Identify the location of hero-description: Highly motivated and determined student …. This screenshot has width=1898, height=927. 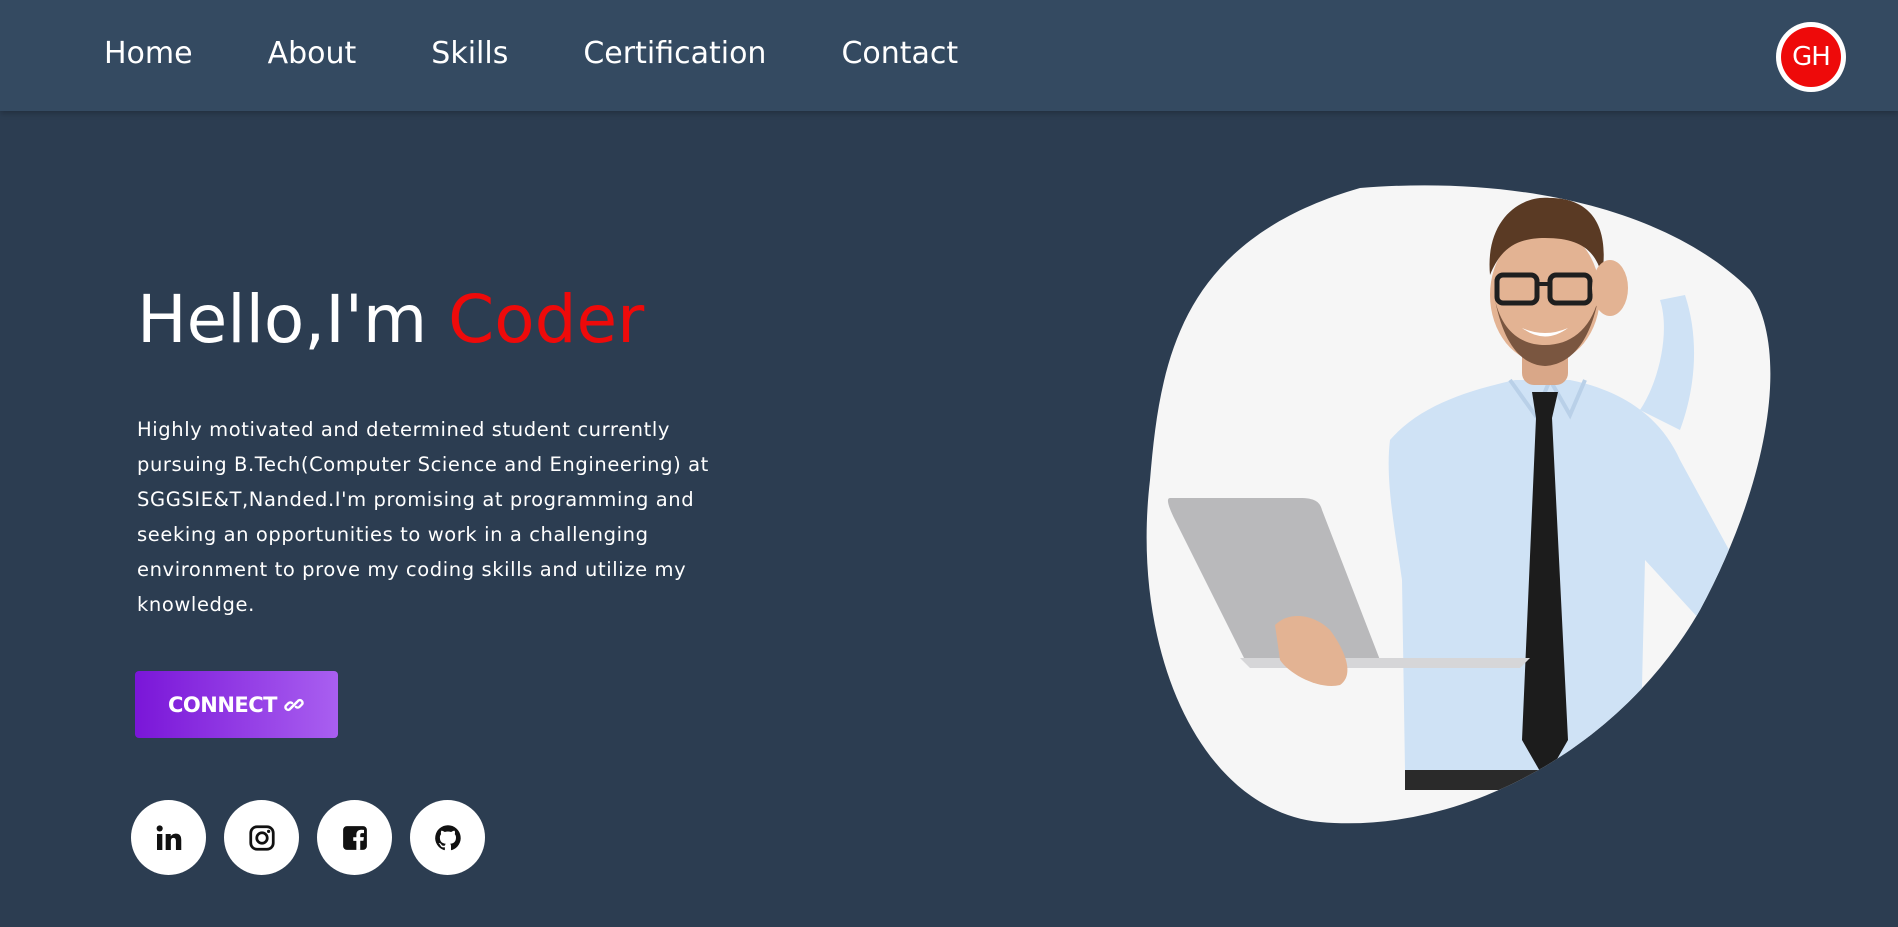
(423, 517).